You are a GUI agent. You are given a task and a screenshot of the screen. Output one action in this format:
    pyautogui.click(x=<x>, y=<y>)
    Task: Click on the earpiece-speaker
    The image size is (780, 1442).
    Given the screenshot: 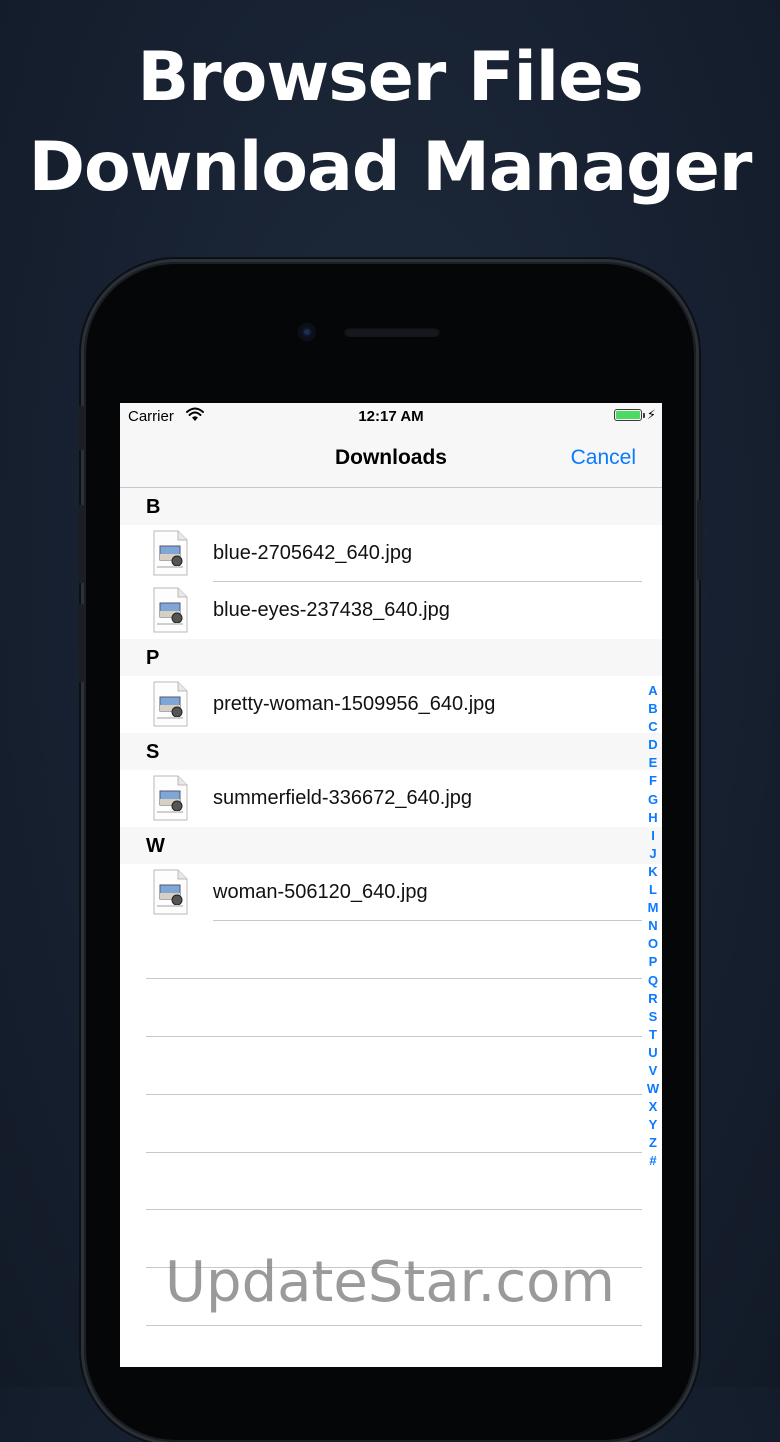 What is the action you would take?
    pyautogui.click(x=392, y=332)
    